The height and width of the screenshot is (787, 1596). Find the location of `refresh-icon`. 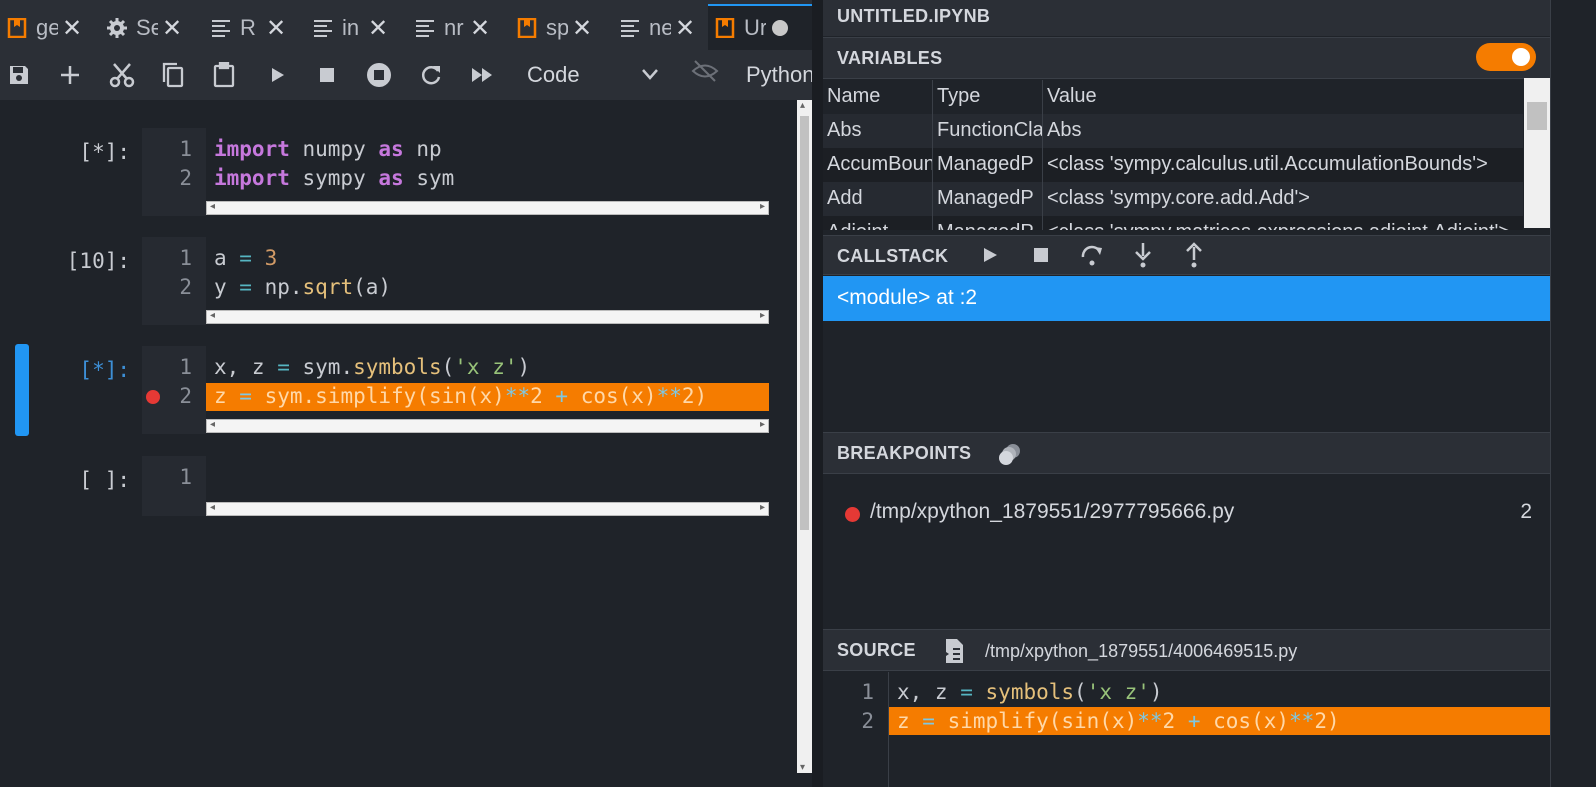

refresh-icon is located at coordinates (431, 75).